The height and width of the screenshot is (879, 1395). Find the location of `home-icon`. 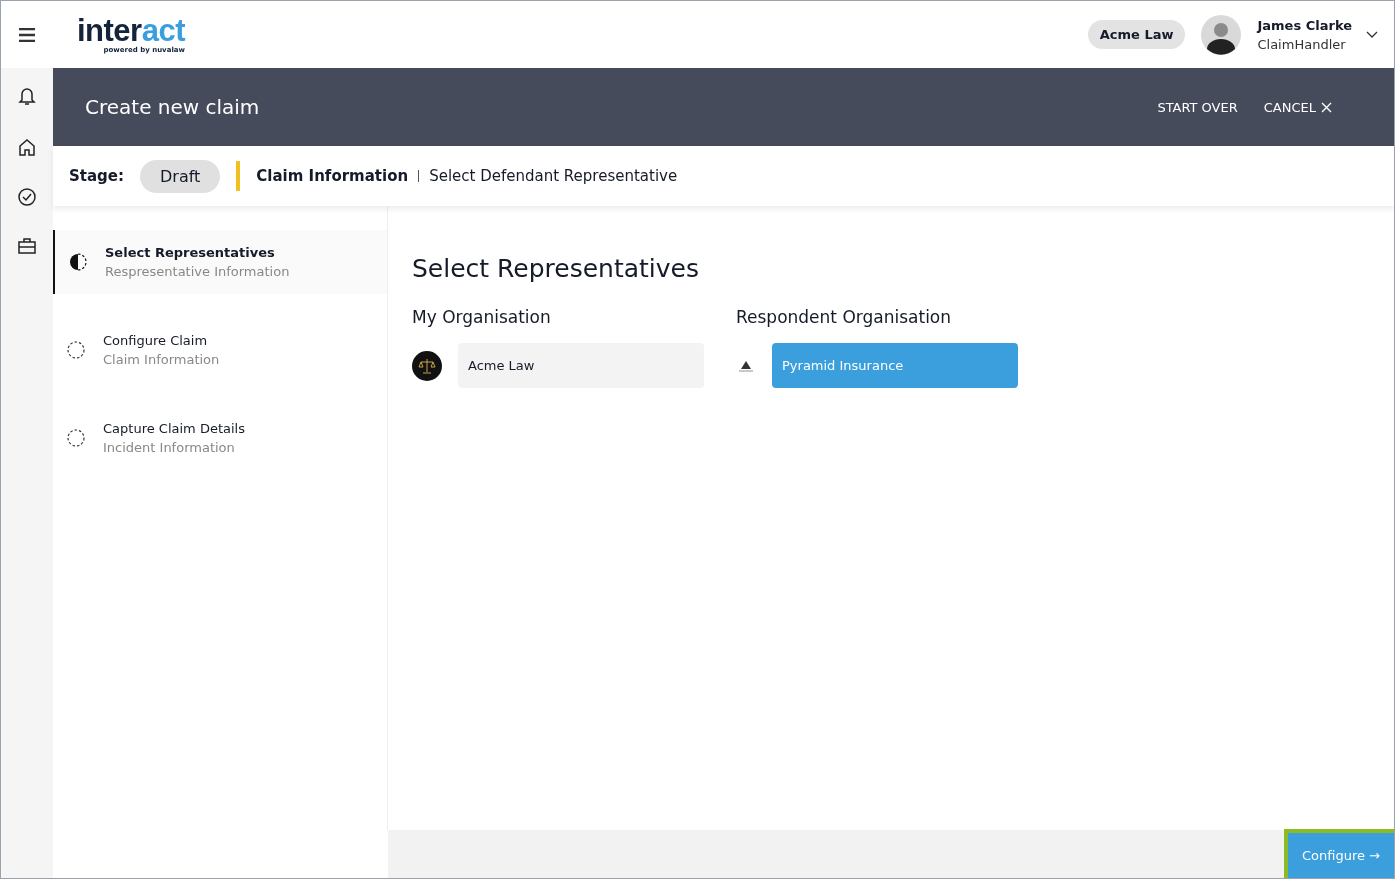

home-icon is located at coordinates (27, 147).